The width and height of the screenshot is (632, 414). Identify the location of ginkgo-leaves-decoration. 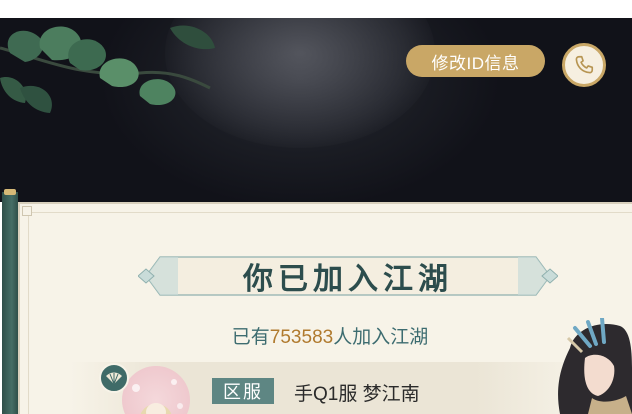
(107, 69).